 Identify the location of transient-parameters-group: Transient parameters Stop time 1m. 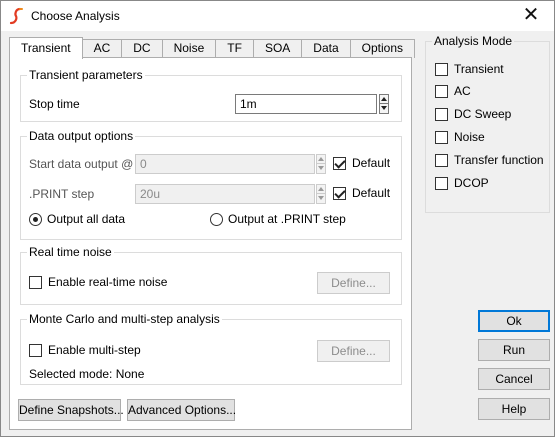
(211, 95).